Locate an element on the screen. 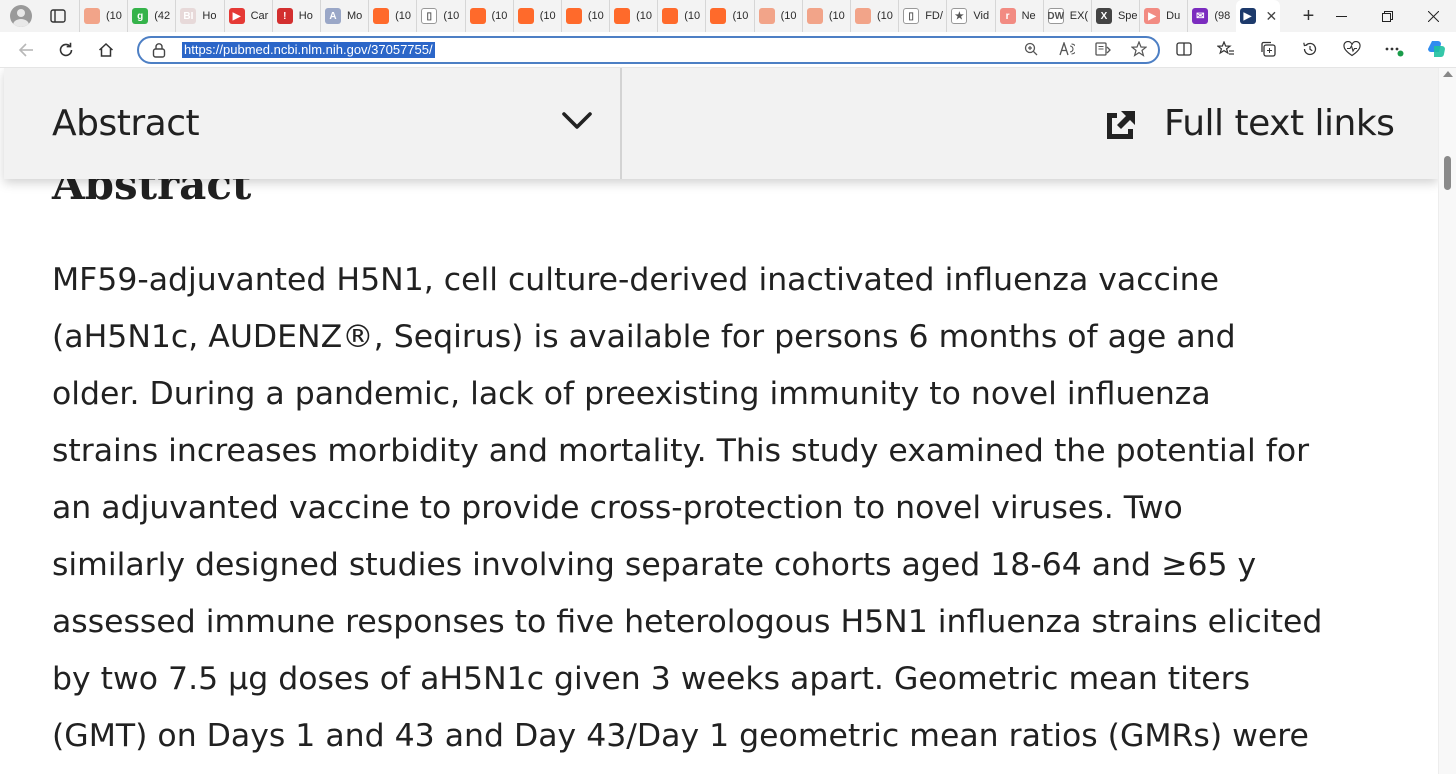 The width and height of the screenshot is (1456, 774). home-icon is located at coordinates (106, 49).